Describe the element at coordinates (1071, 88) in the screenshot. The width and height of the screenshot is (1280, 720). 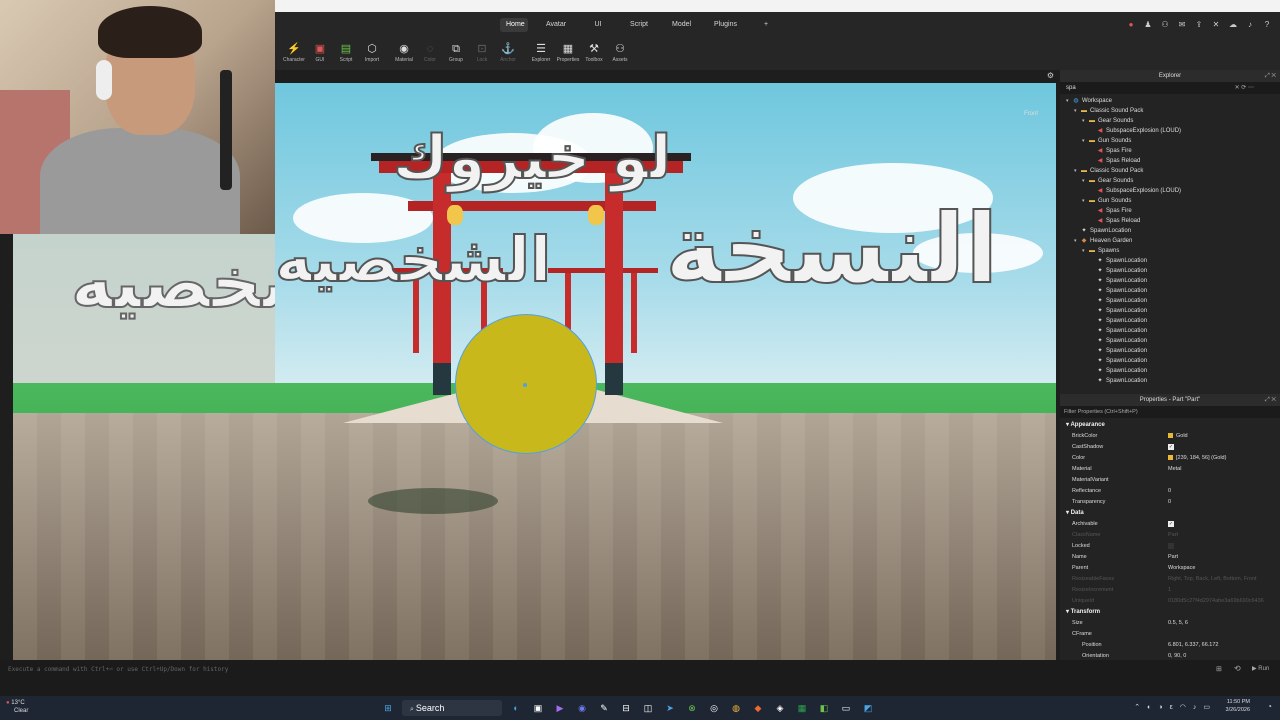
I see `explorer-search-input: spa` at that location.